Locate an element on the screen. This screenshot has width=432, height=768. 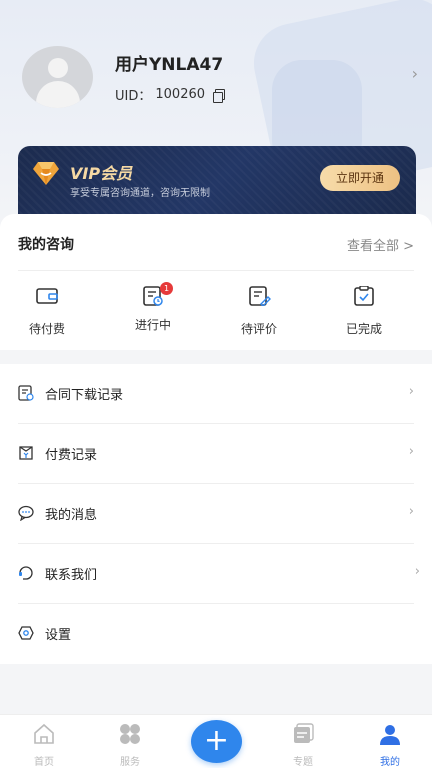
status-pending-review: 待评价 is located at coordinates (259, 311).